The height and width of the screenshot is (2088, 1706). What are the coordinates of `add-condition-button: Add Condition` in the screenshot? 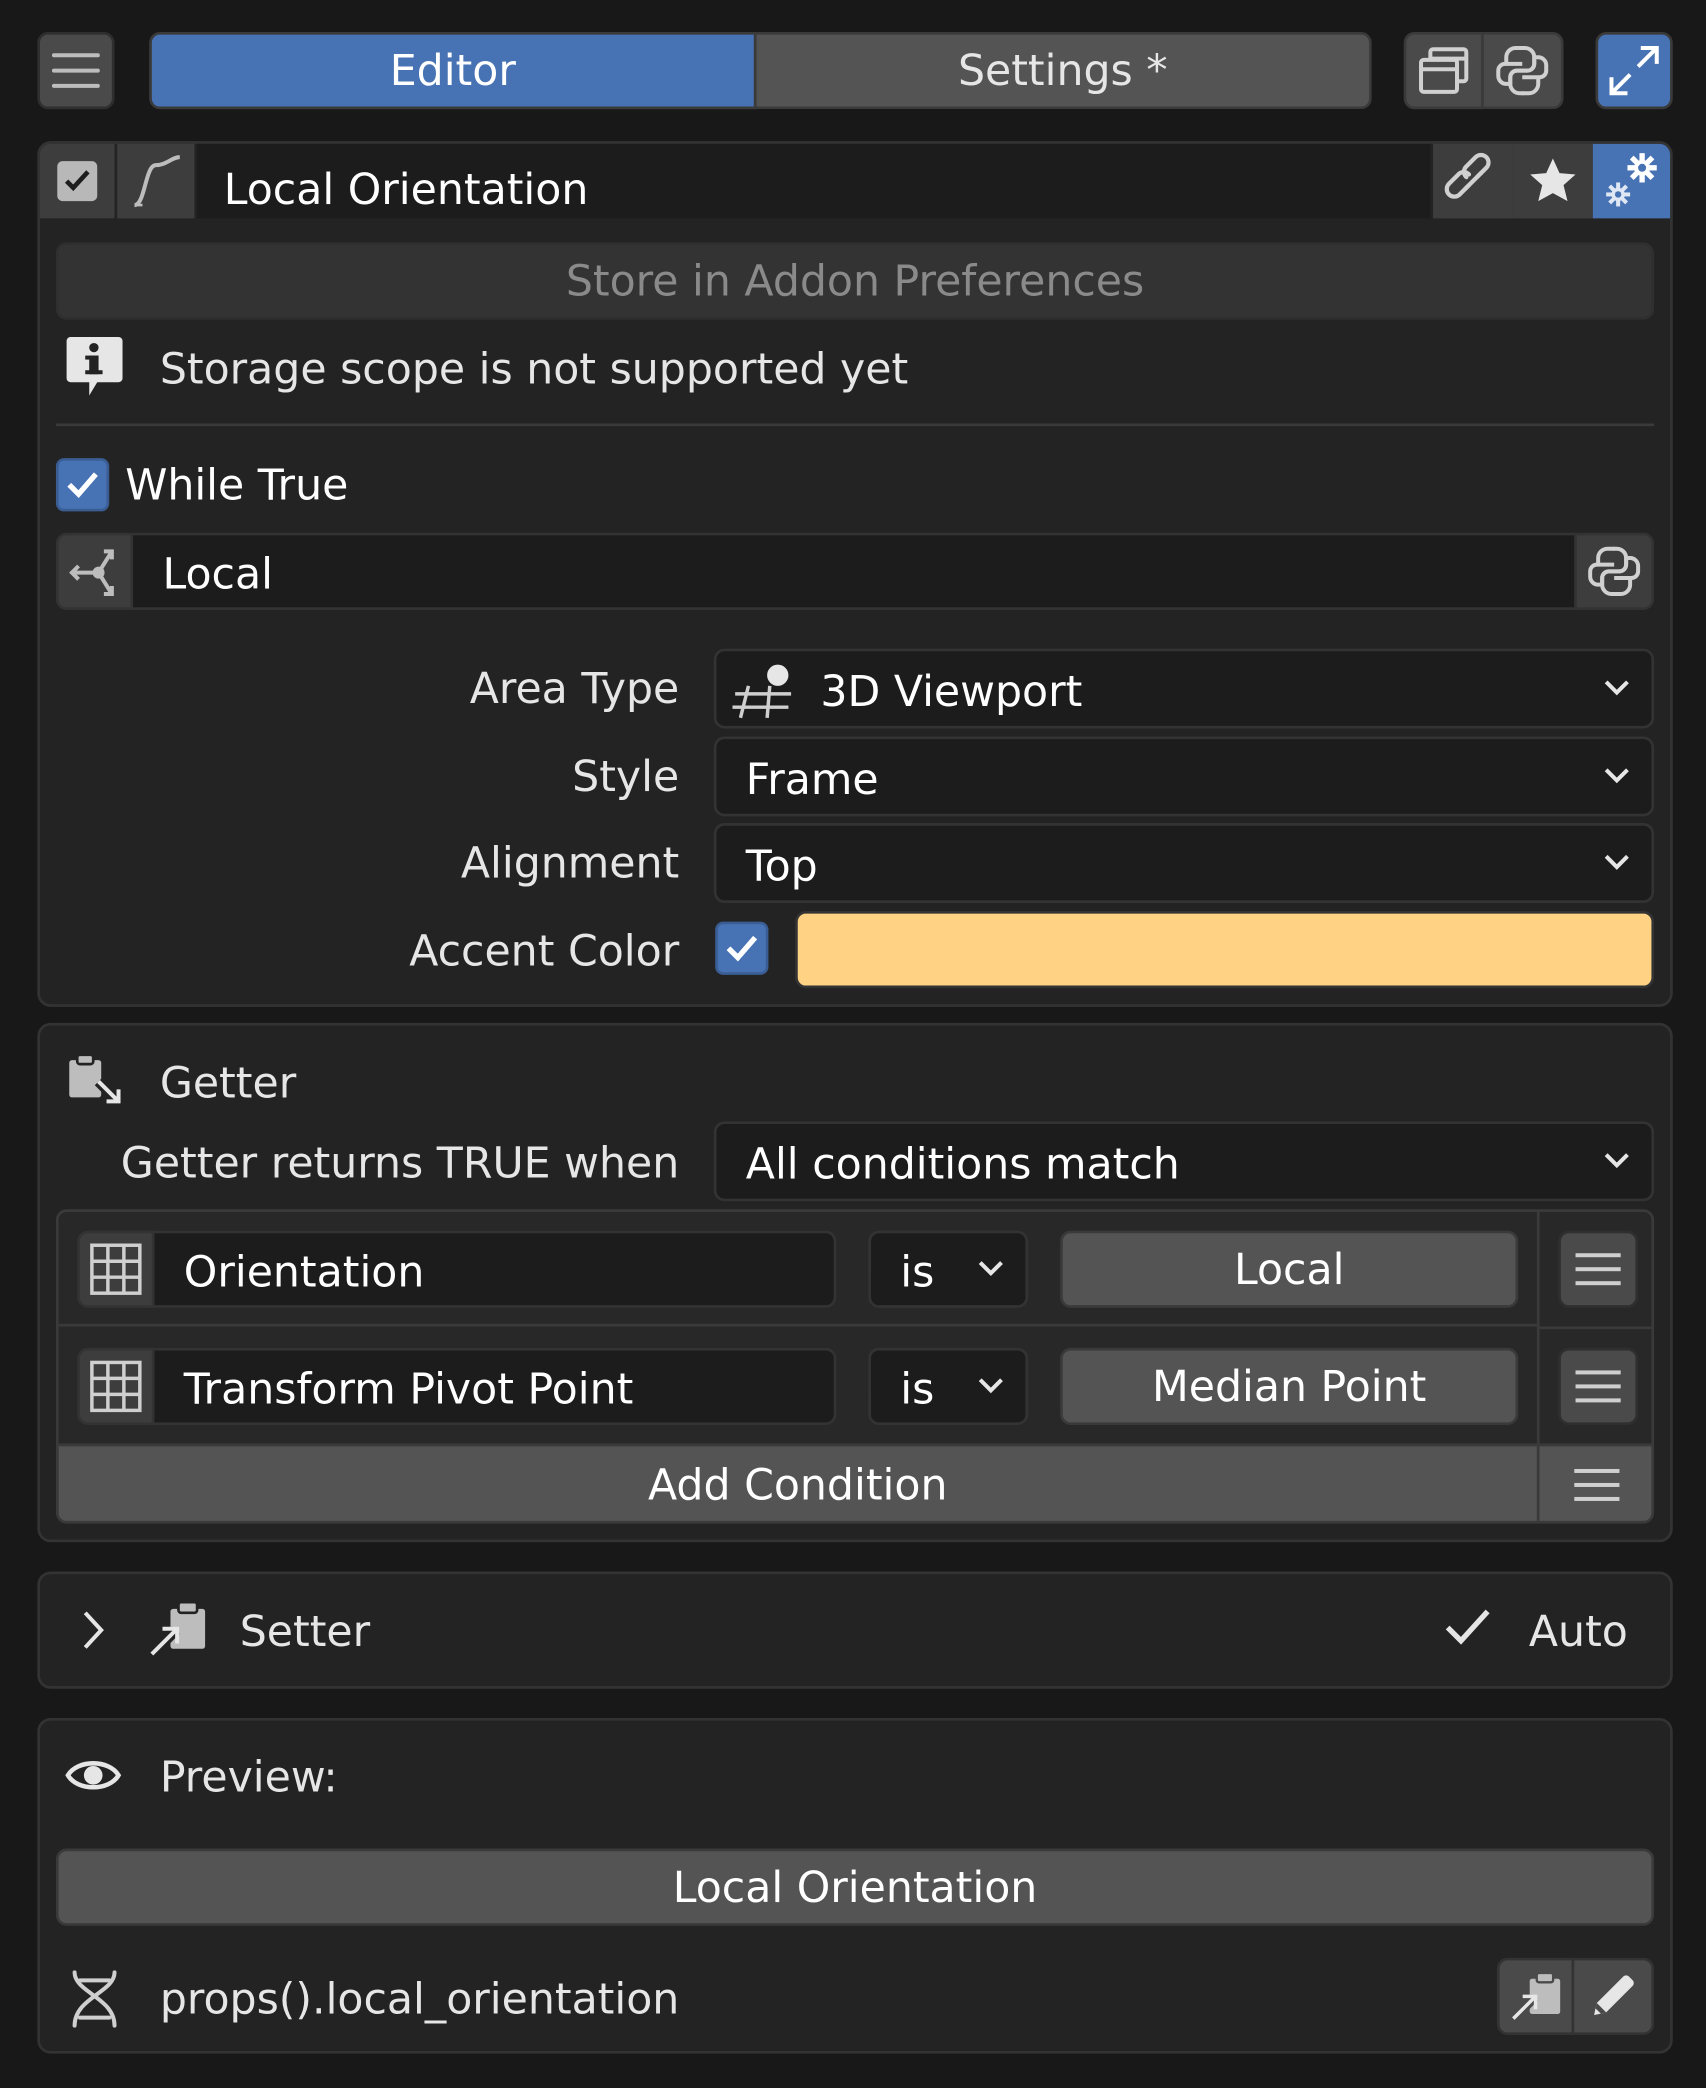 It's located at (797, 1482).